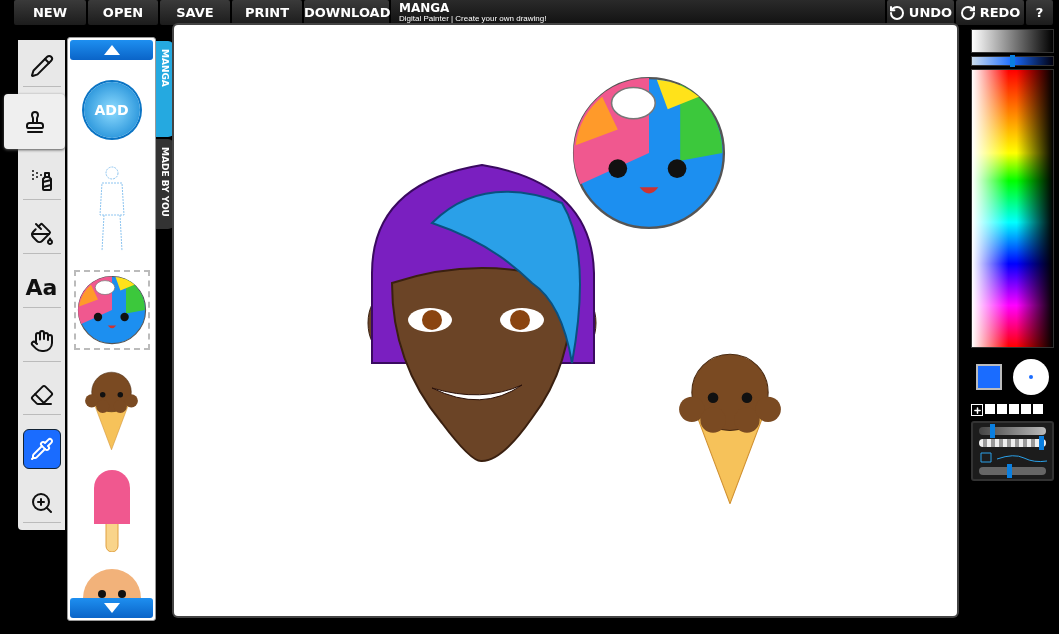  I want to click on pipette-icon, so click(41, 449).